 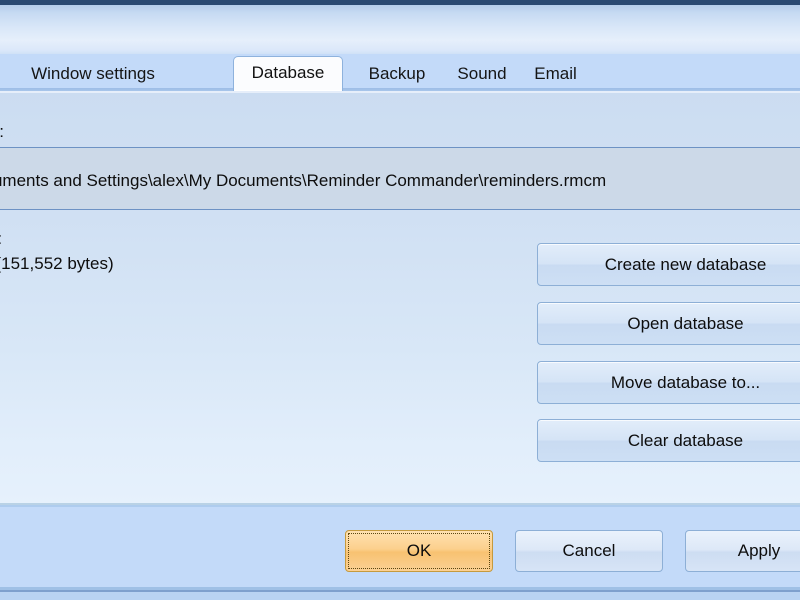 What do you see at coordinates (400, 27) in the screenshot?
I see `title-bar: Options` at bounding box center [400, 27].